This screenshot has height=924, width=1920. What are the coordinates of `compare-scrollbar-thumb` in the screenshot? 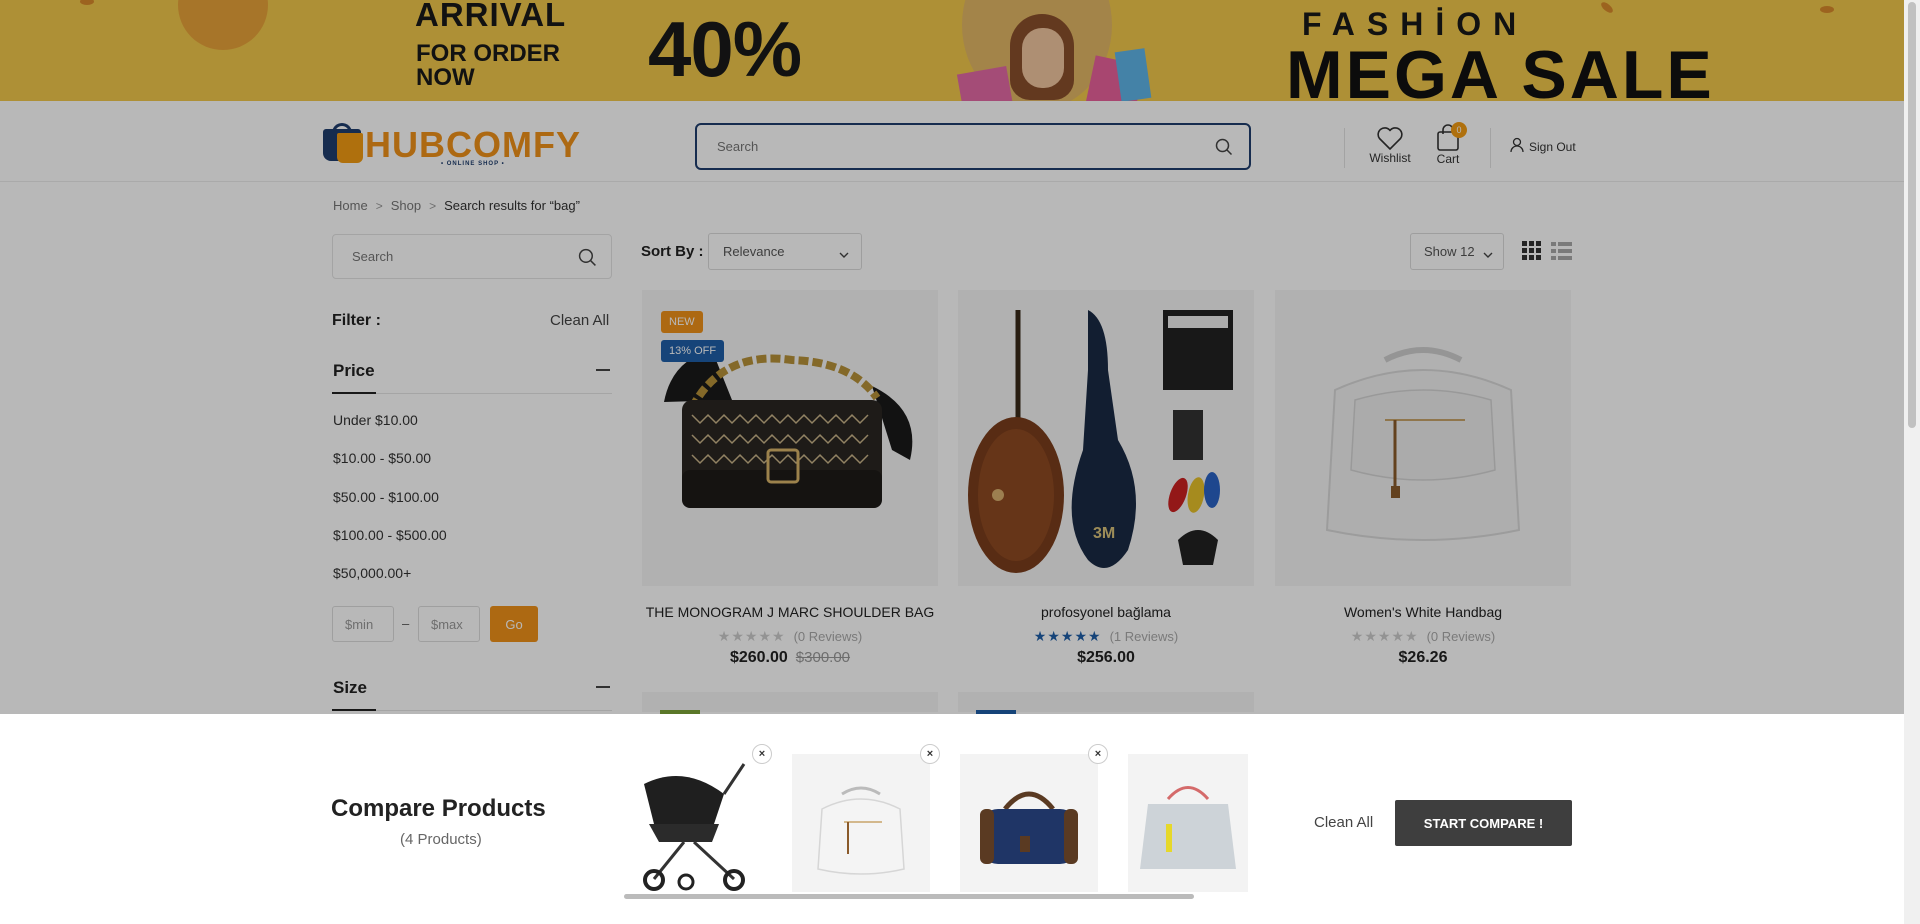 It's located at (909, 896).